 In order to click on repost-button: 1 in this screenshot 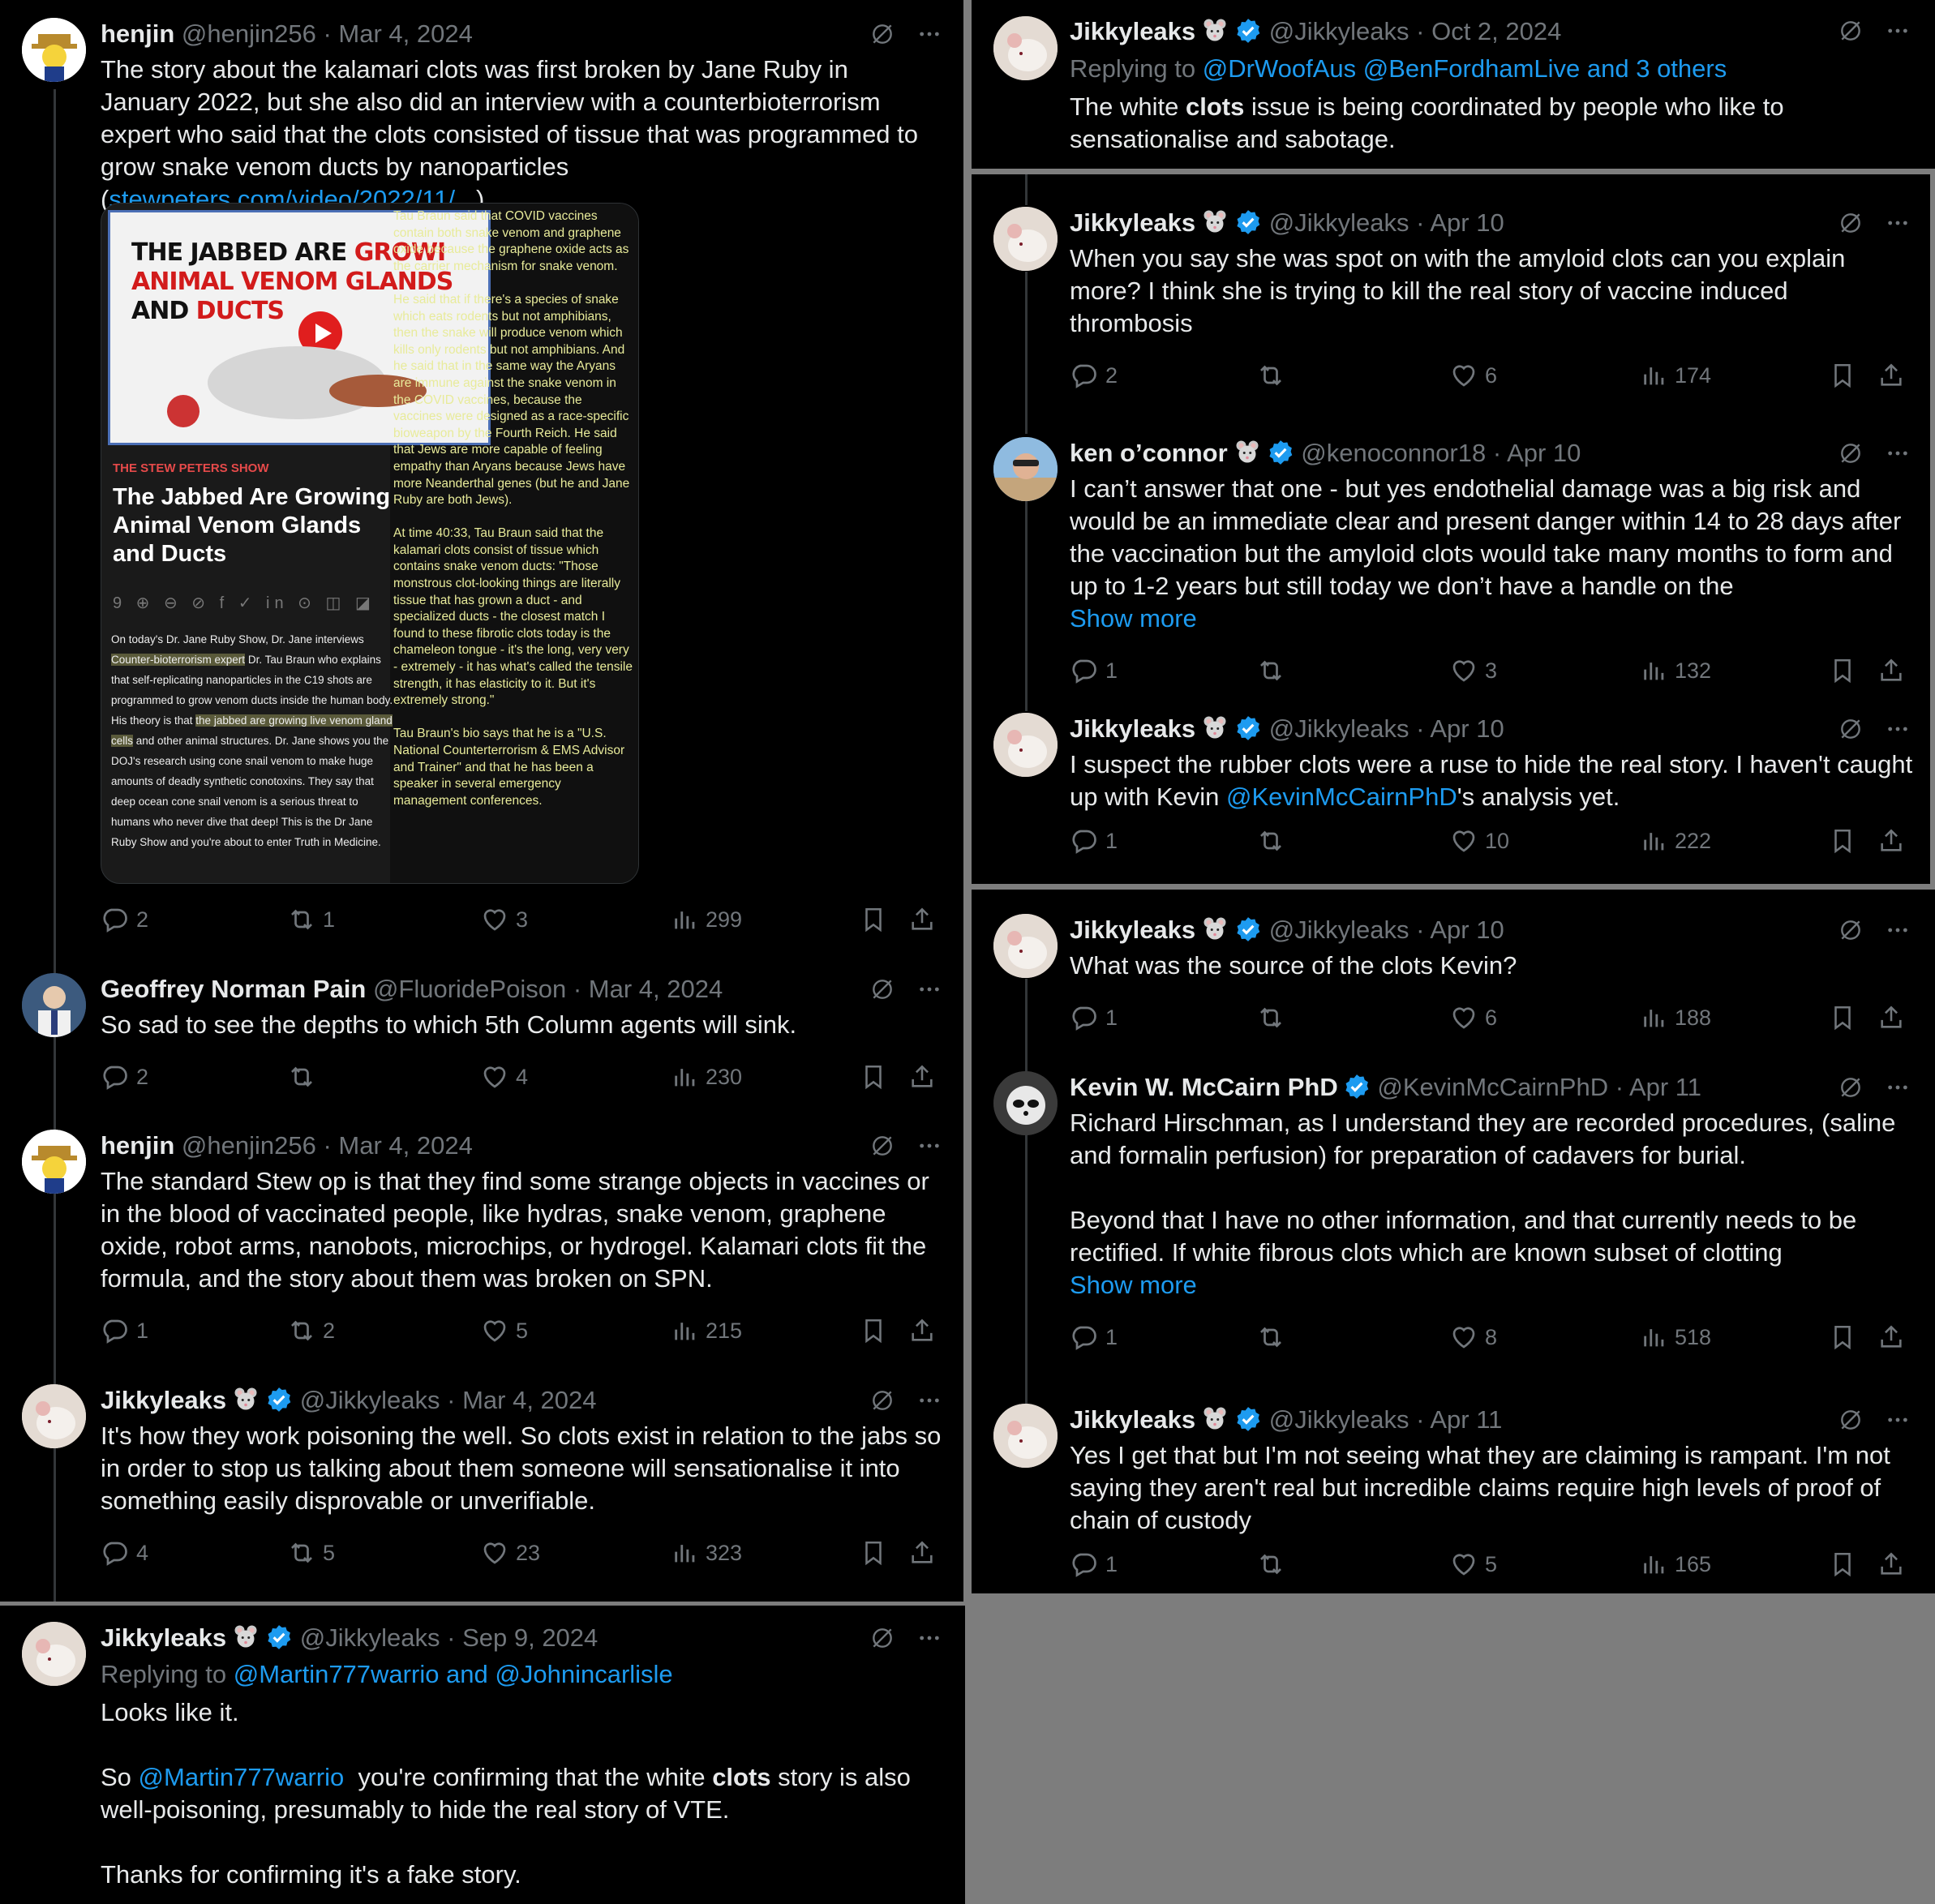, I will do `click(311, 919)`.